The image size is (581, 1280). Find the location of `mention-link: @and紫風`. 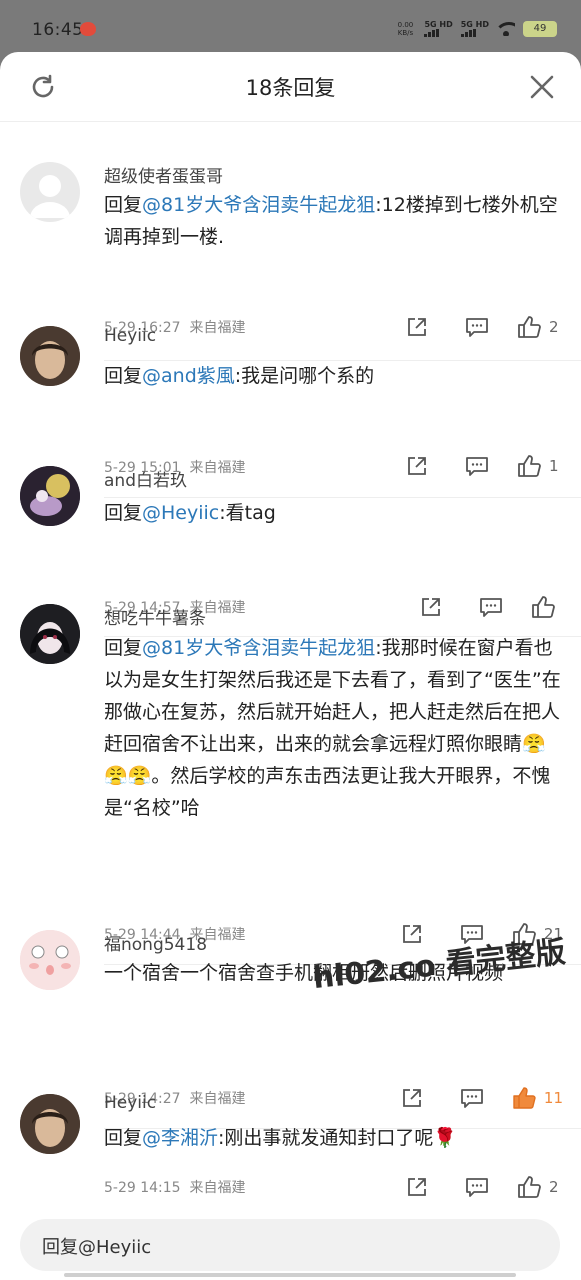

mention-link: @and紫風 is located at coordinates (188, 376).